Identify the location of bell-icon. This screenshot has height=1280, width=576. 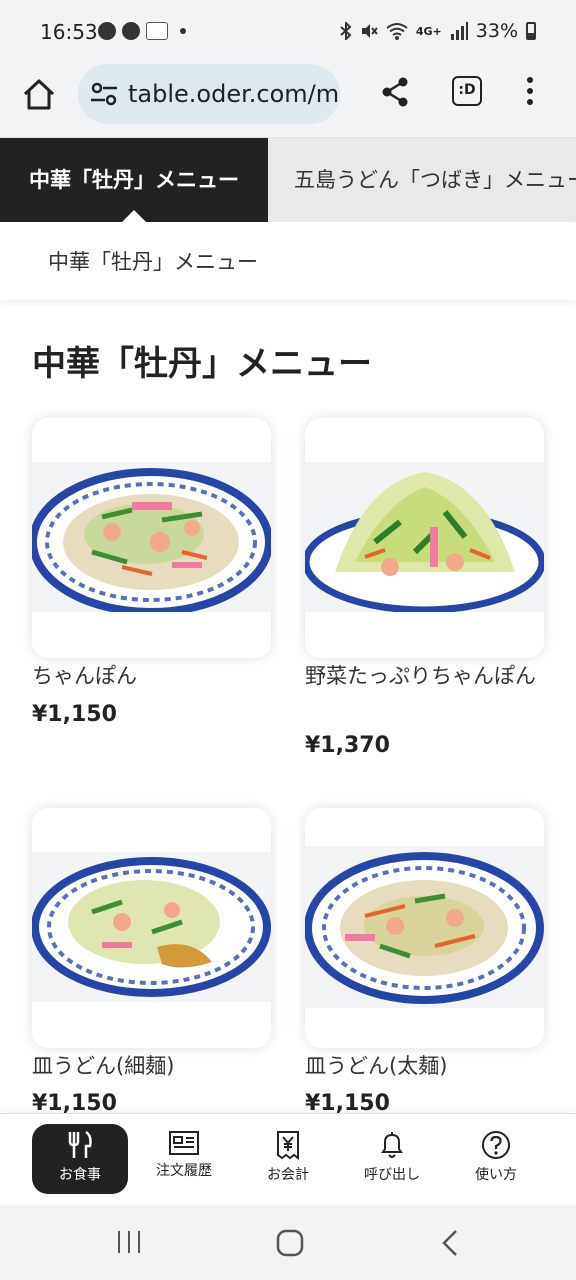
(392, 1145).